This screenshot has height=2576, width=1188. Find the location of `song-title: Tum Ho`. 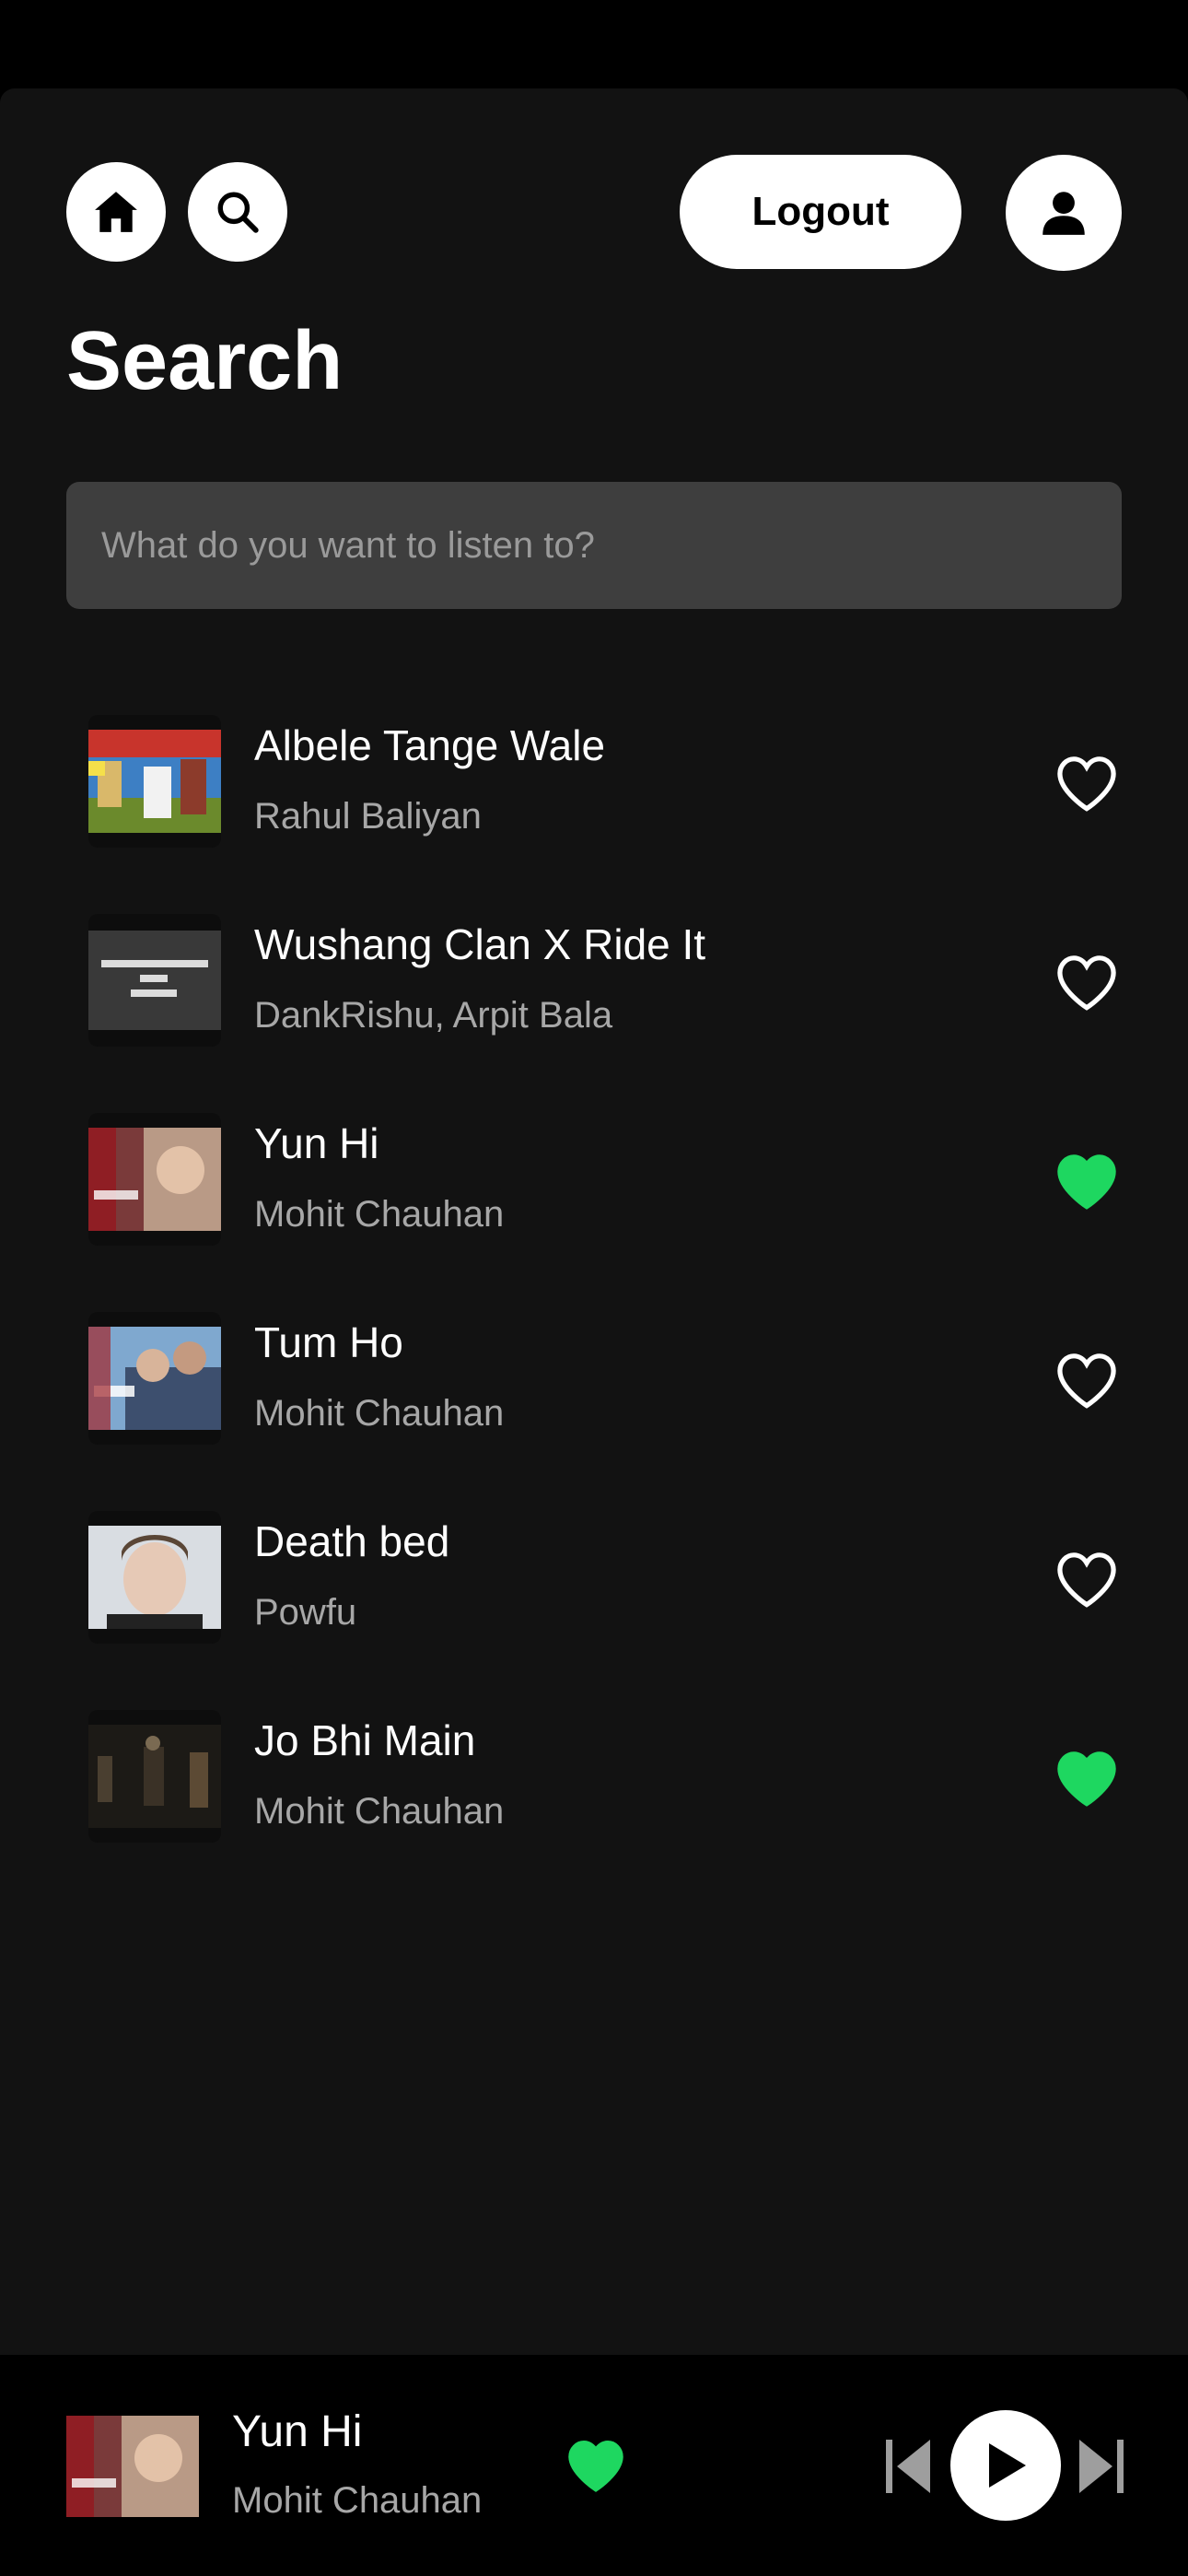

song-title: Tum Ho is located at coordinates (328, 1342).